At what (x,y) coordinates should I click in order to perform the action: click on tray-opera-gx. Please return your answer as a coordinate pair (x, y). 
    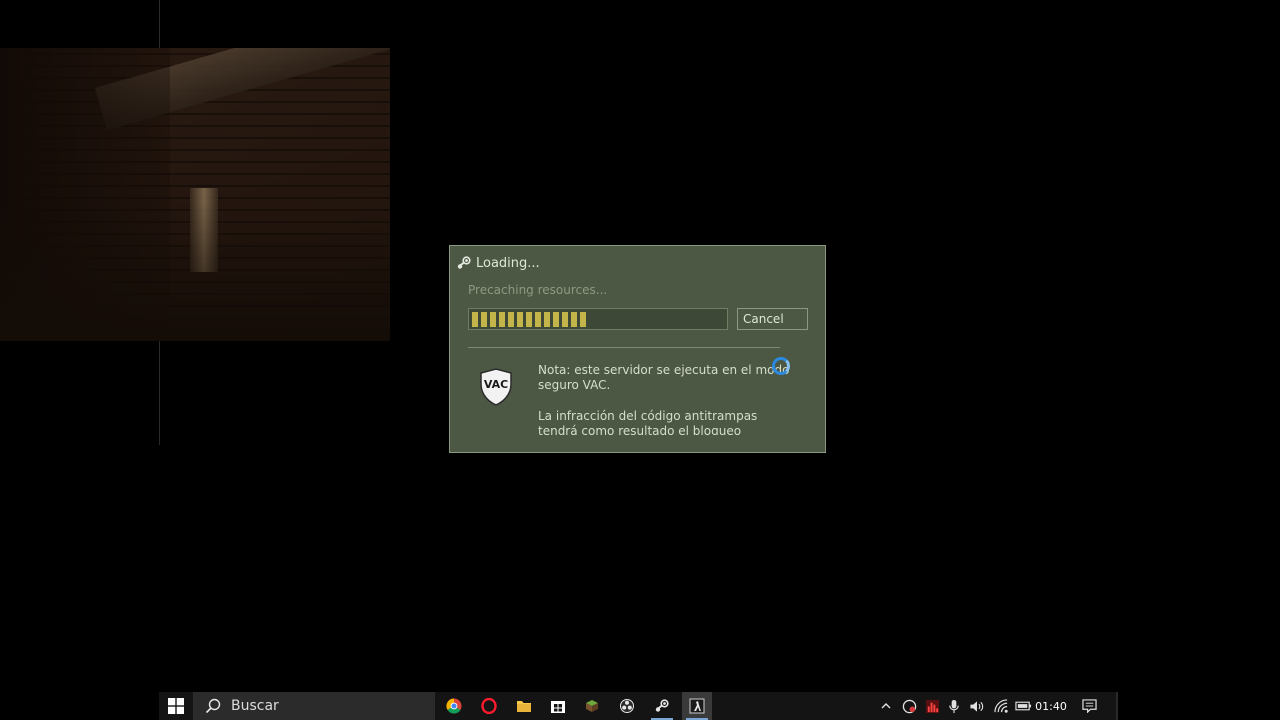
    Looking at the image, I should click on (909, 706).